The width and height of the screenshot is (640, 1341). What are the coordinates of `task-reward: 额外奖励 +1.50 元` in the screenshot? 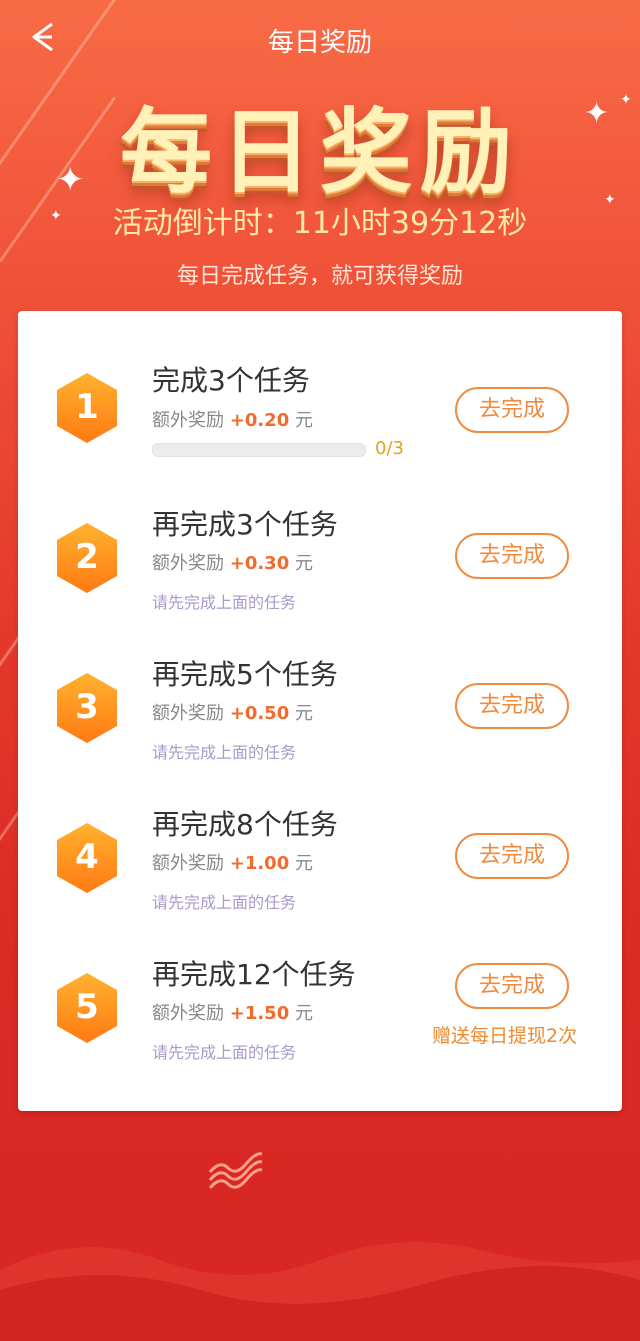 It's located at (232, 1012).